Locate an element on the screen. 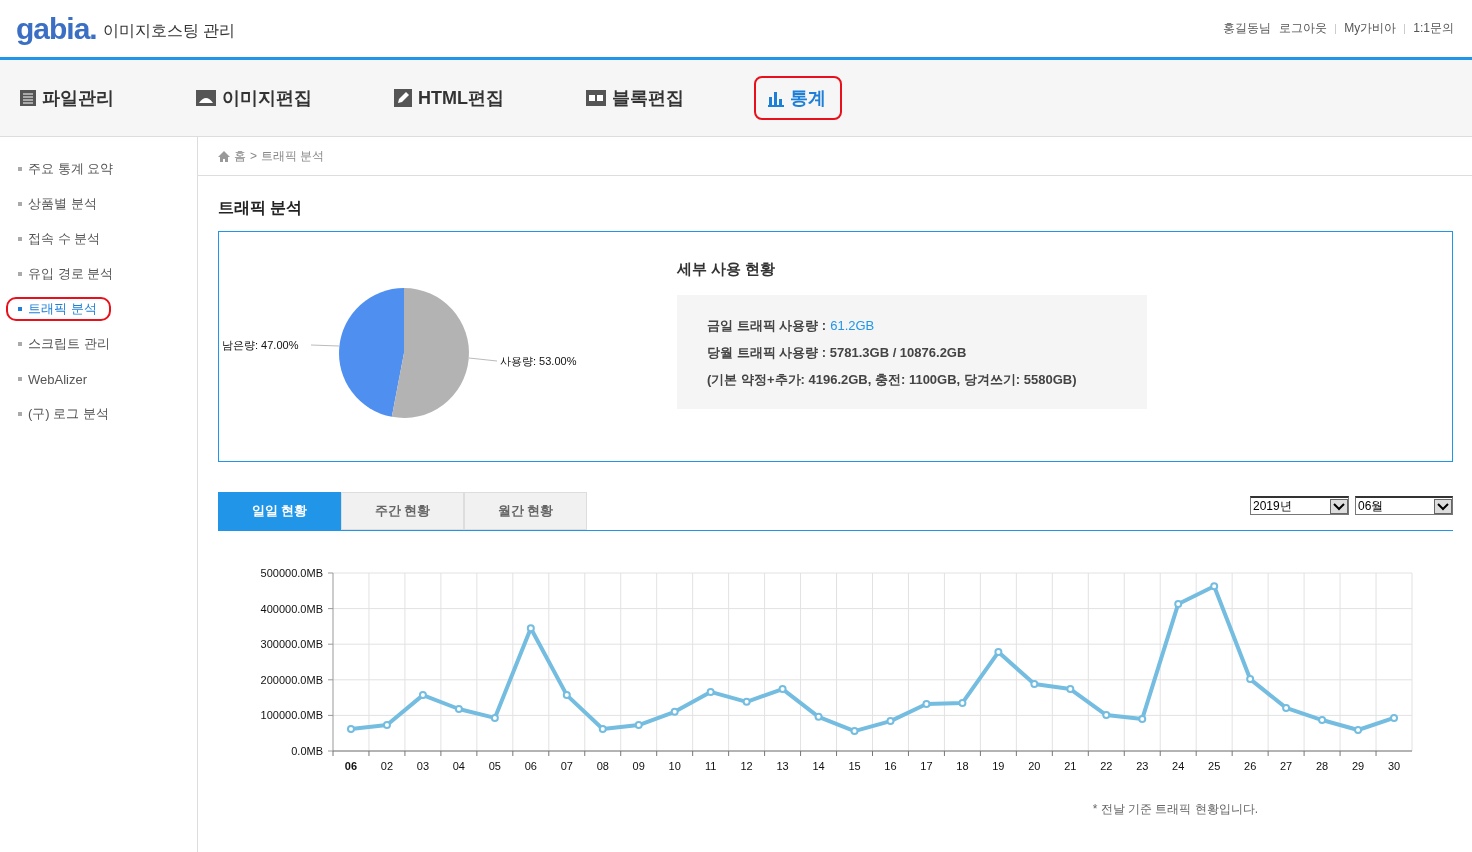  y-tick-label: 100000.0MB is located at coordinates (291, 715).